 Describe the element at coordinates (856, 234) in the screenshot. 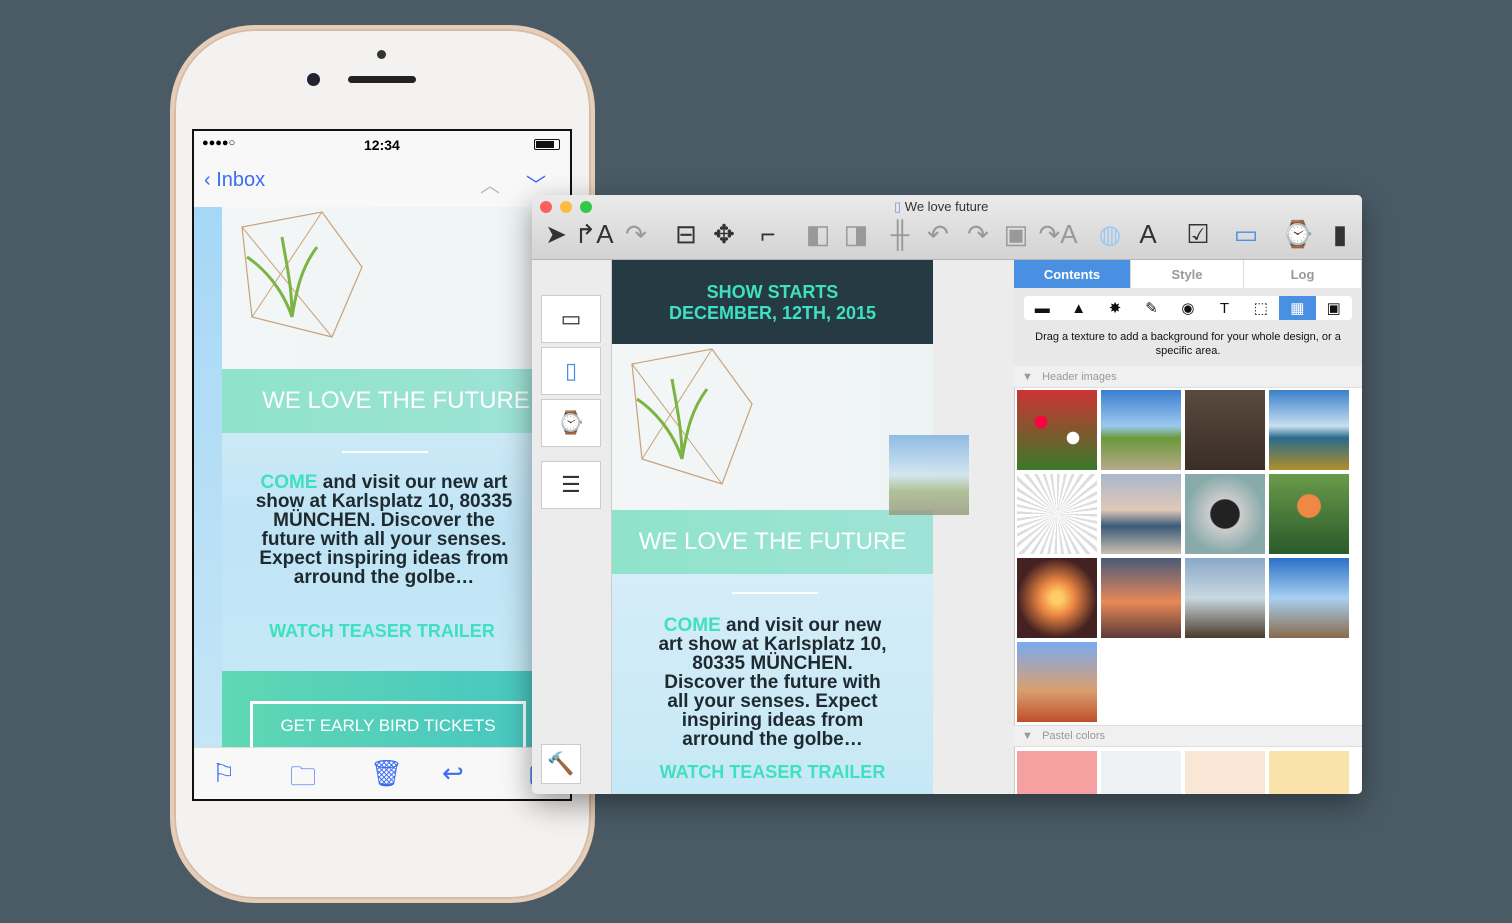

I see `bring-forward-icon: ◨` at that location.